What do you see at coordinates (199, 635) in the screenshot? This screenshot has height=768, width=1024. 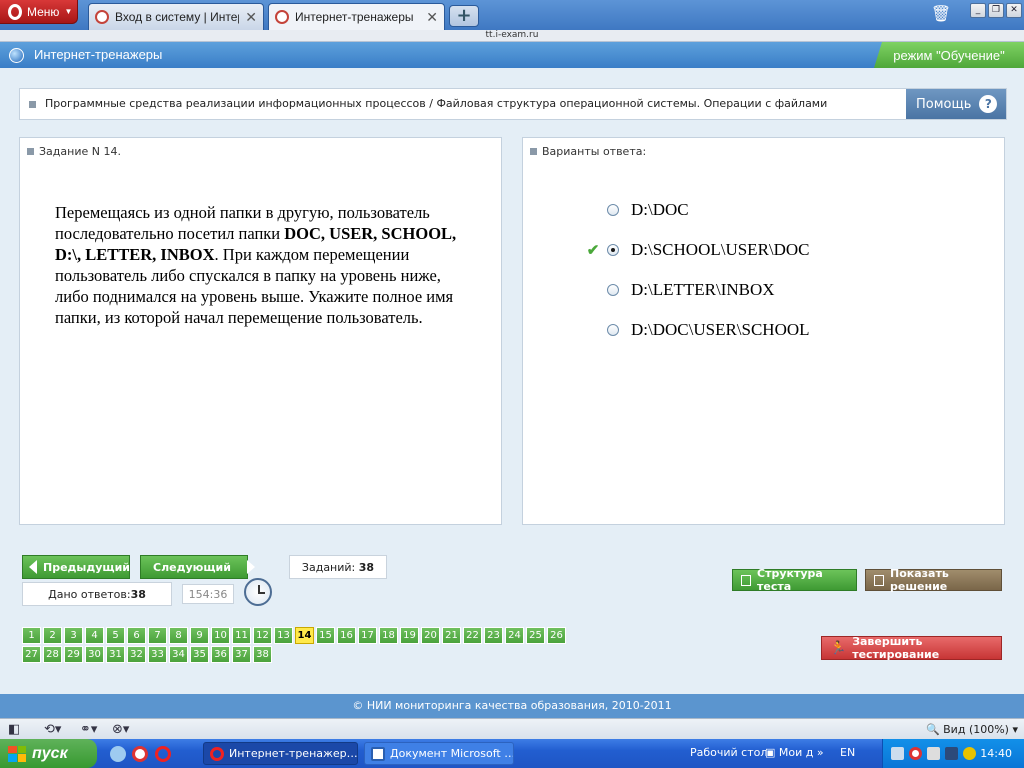 I see `question-cell: 9` at bounding box center [199, 635].